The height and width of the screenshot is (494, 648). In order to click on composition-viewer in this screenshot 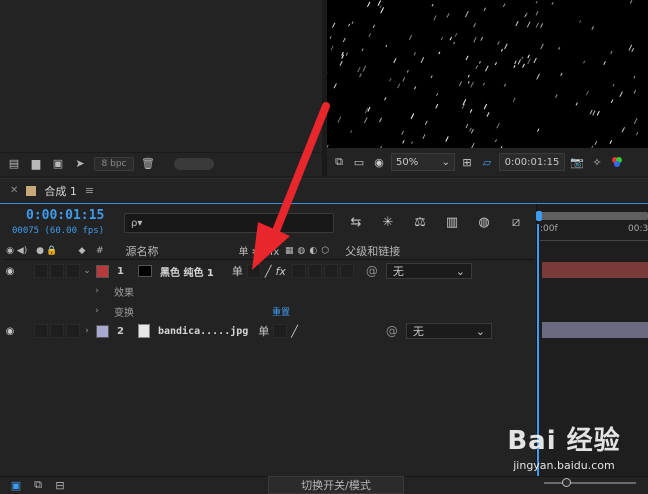, I will do `click(487, 74)`.